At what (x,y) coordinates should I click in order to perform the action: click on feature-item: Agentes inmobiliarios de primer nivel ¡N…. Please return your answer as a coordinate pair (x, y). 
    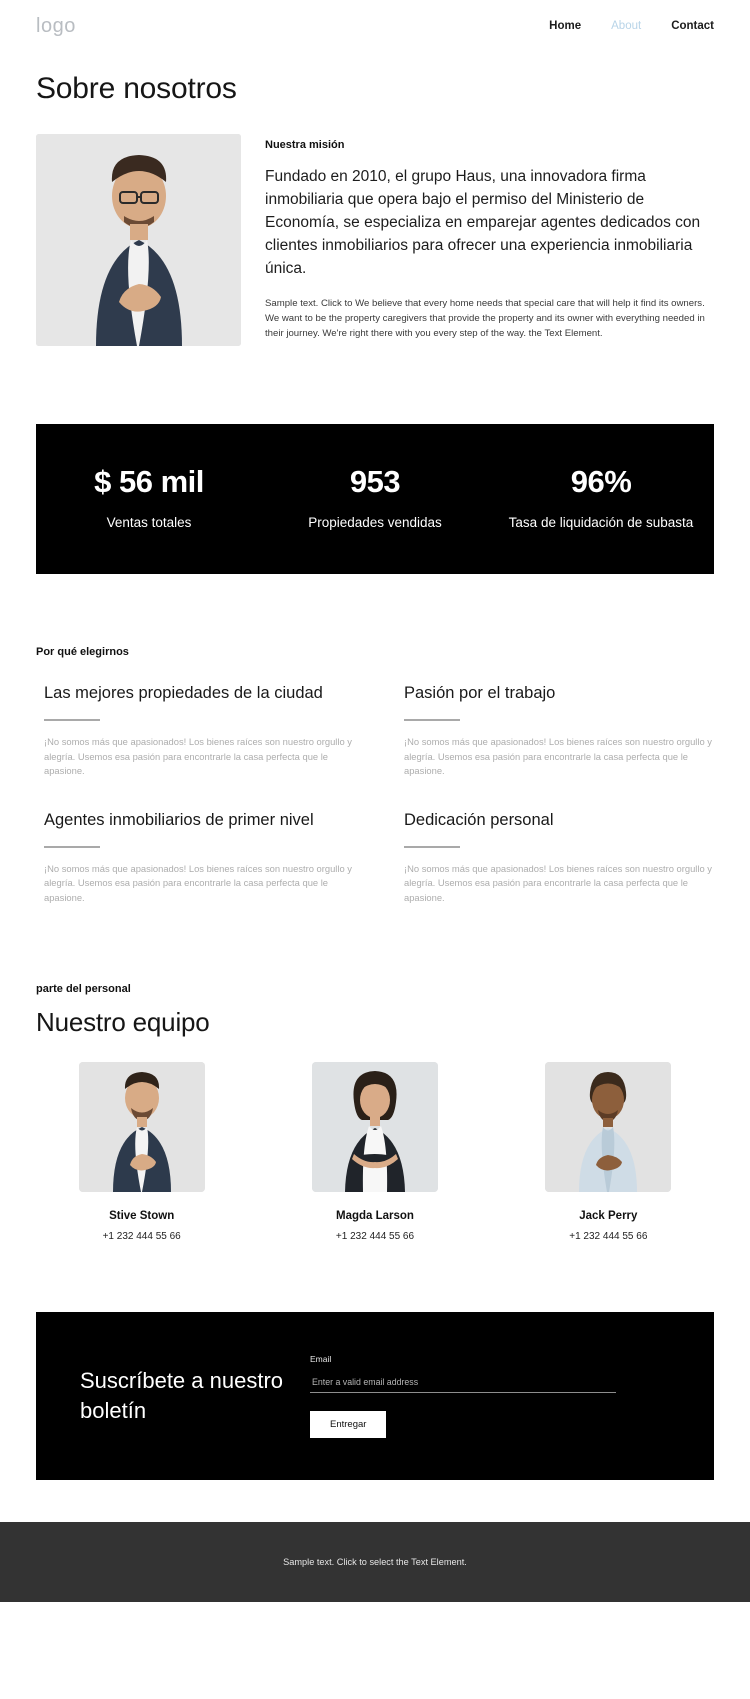
    Looking at the image, I should click on (195, 857).